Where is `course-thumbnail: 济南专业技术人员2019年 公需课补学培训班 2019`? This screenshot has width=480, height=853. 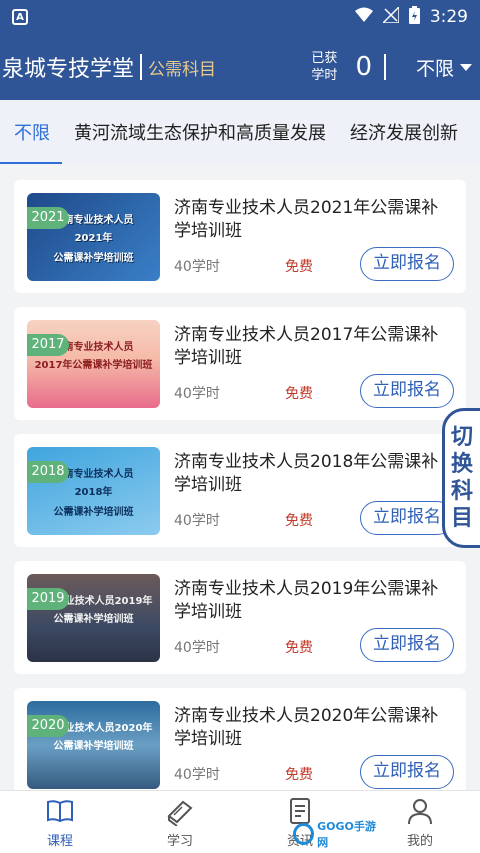 course-thumbnail: 济南专业技术人员2019年 公需课补学培训班 2019 is located at coordinates (93, 618).